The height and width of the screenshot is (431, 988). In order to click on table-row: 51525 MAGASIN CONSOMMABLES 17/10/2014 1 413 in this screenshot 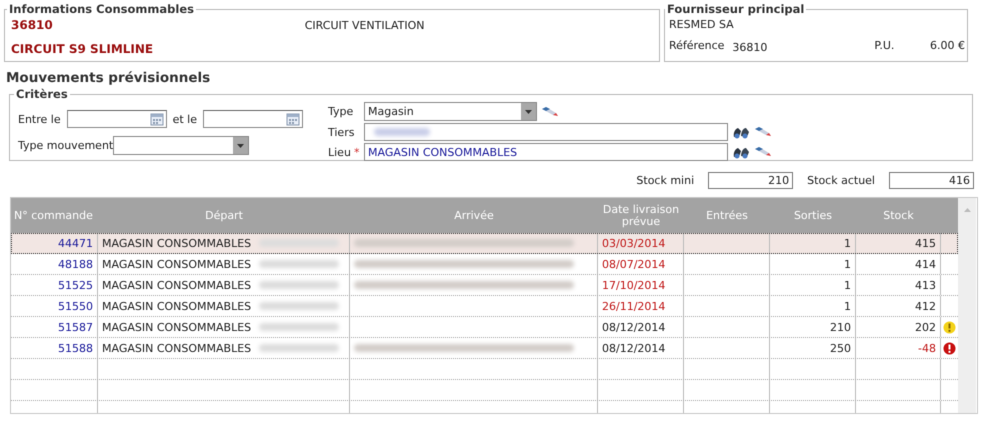, I will do `click(484, 285)`.